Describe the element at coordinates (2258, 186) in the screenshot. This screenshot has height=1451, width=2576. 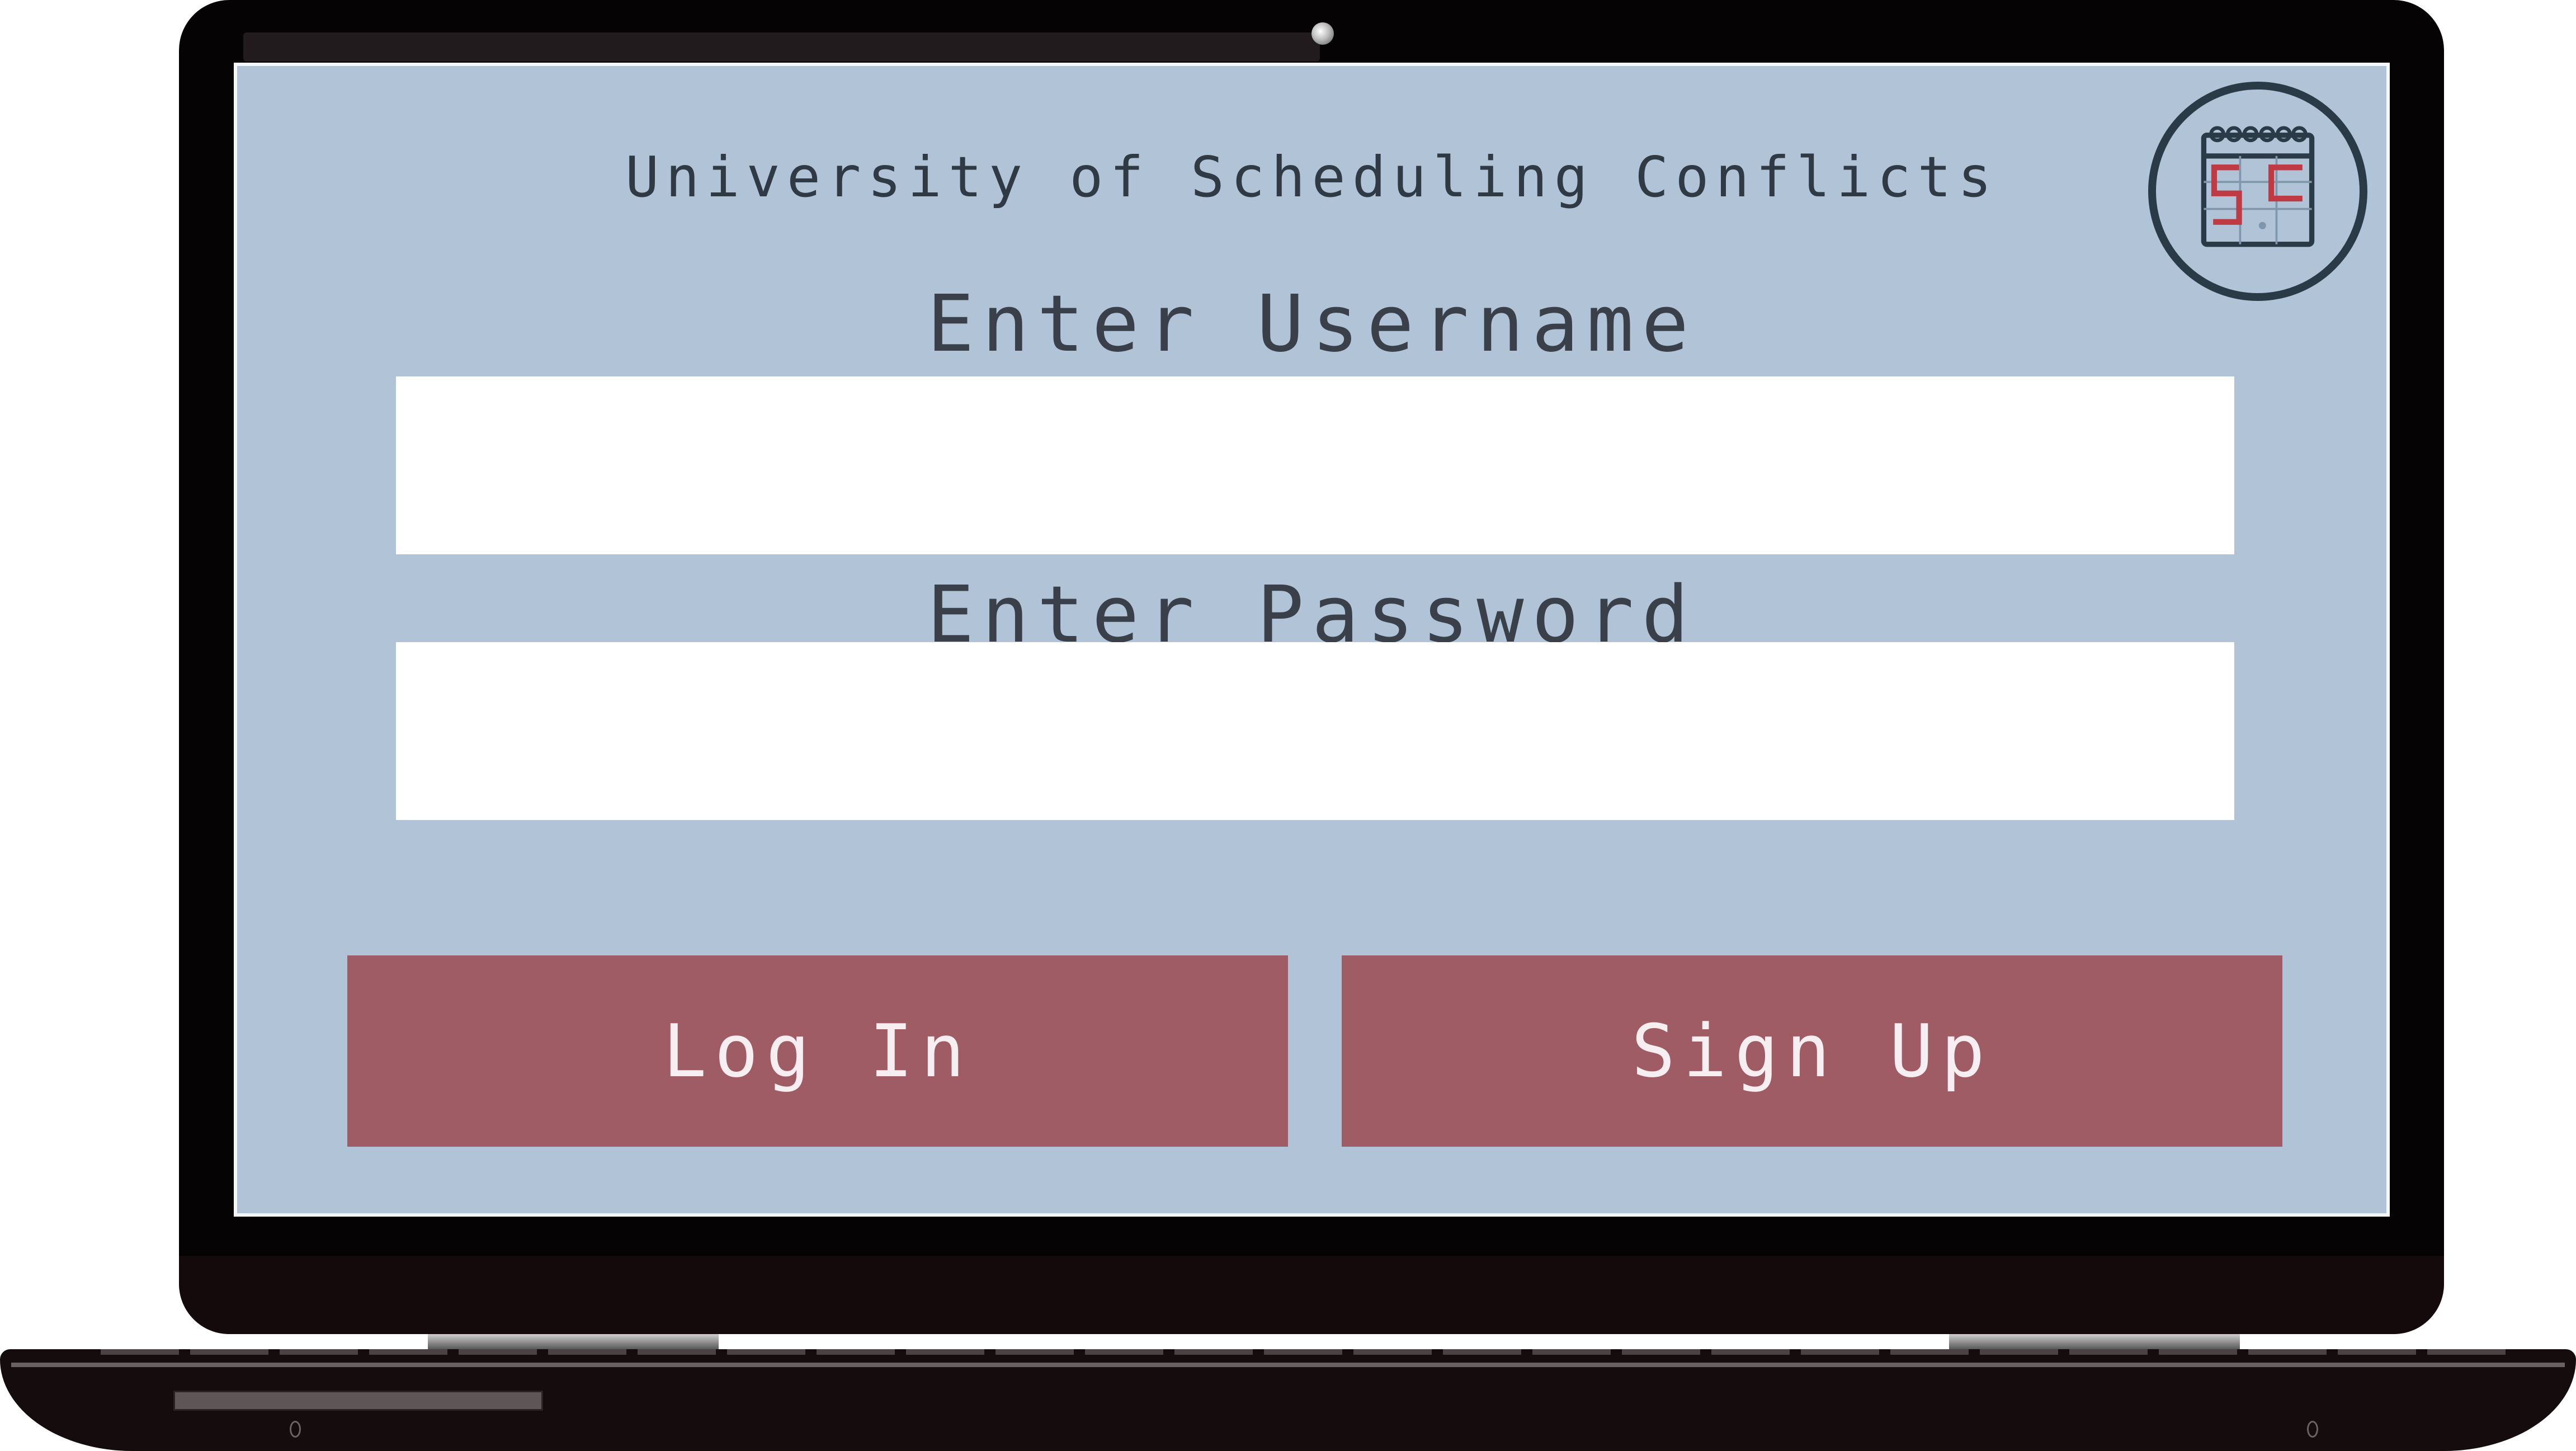
I see `calendar-icon` at that location.